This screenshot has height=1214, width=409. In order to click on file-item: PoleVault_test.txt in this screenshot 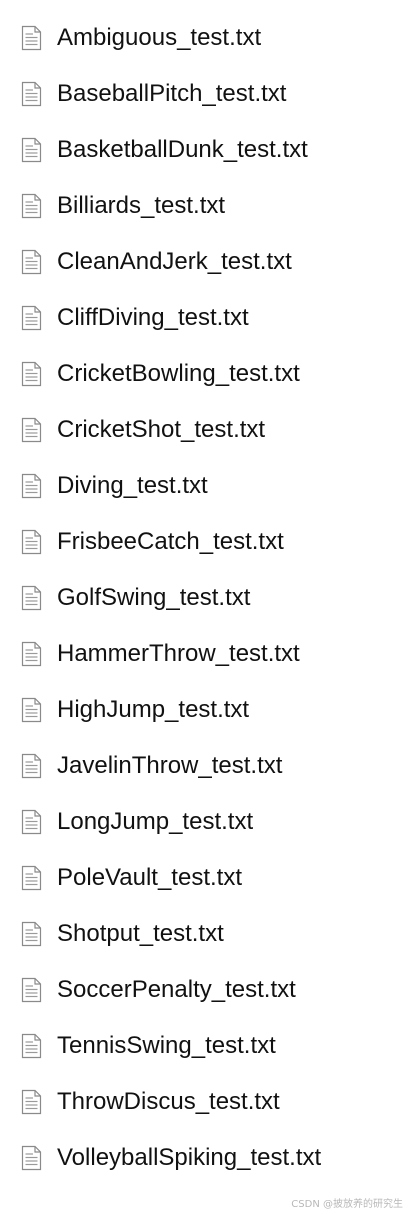, I will do `click(204, 878)`.